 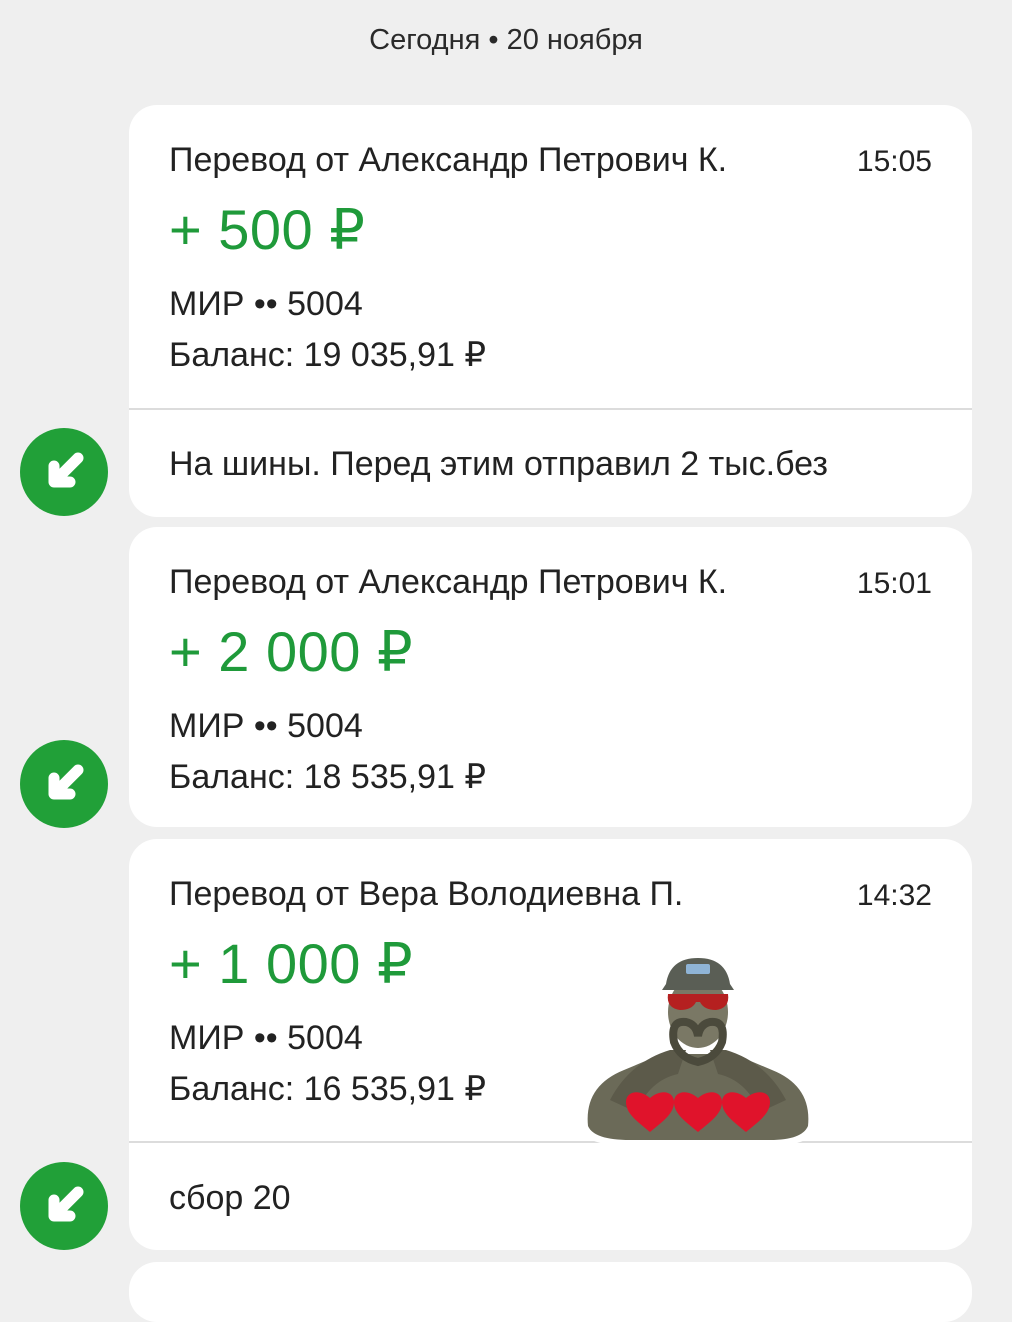 What do you see at coordinates (894, 583) in the screenshot?
I see `transaction-time: 15:01` at bounding box center [894, 583].